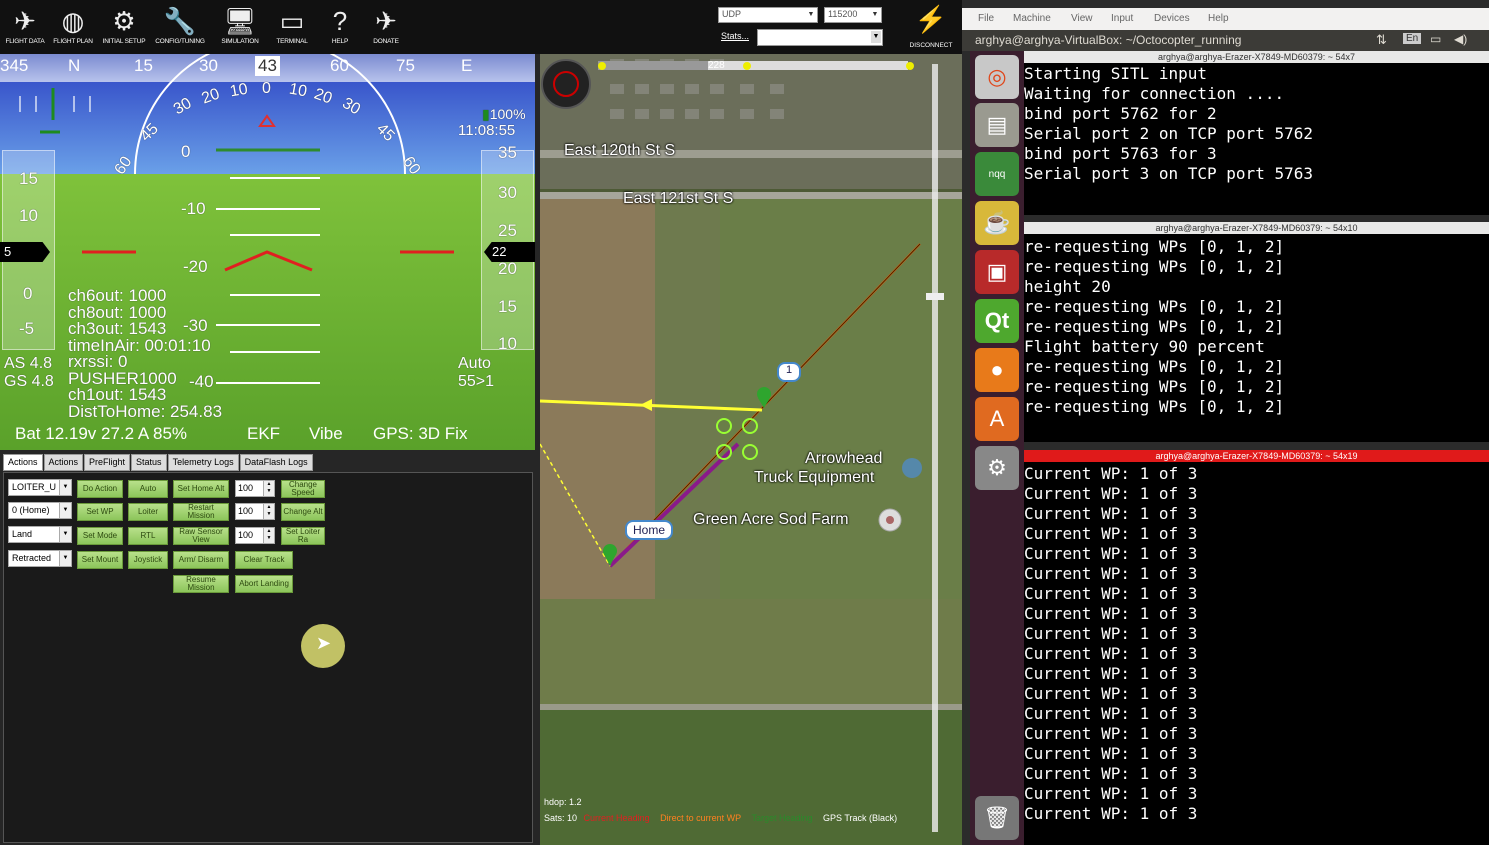  What do you see at coordinates (1460, 39) in the screenshot?
I see `volume-icon: ◀)` at bounding box center [1460, 39].